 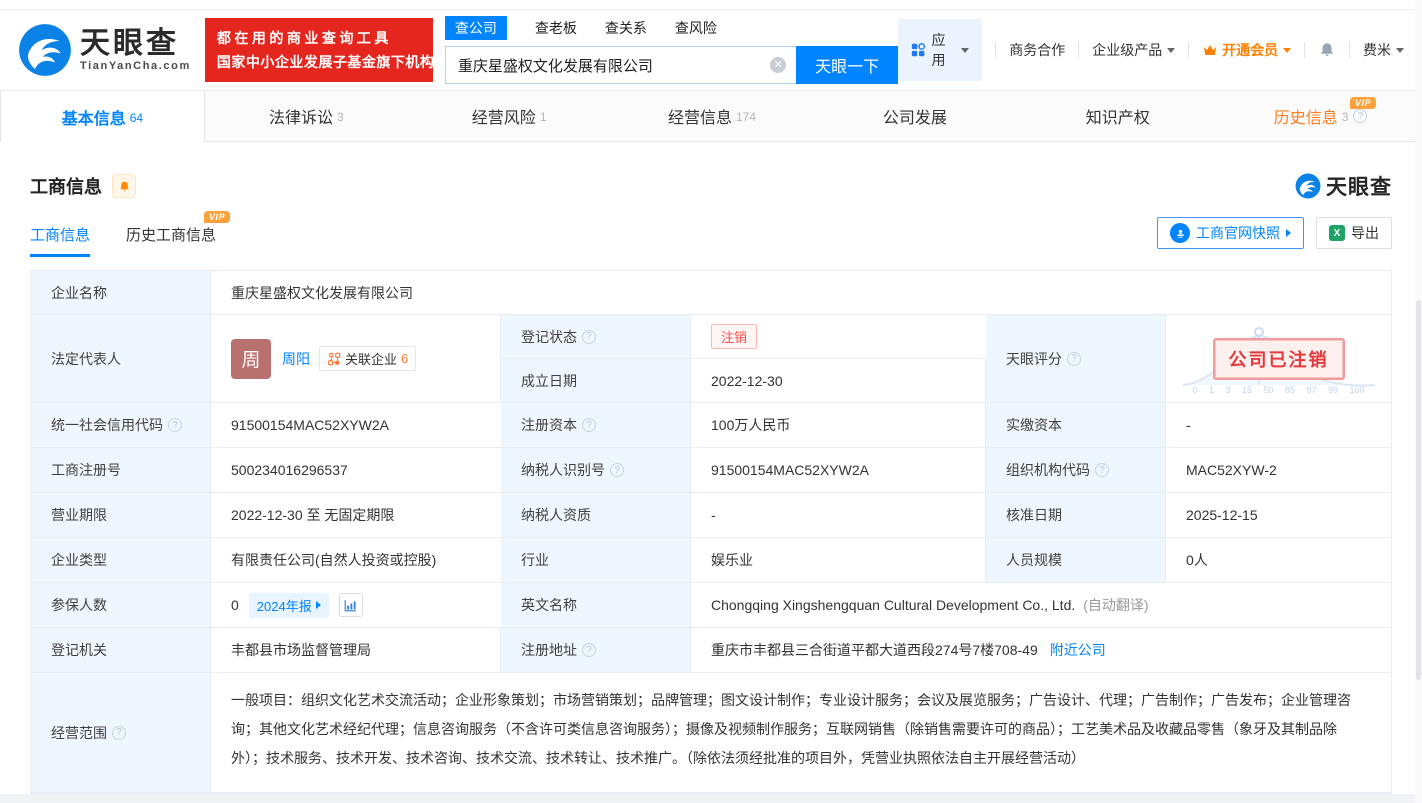 I want to click on excel-icon: X, so click(x=1337, y=233).